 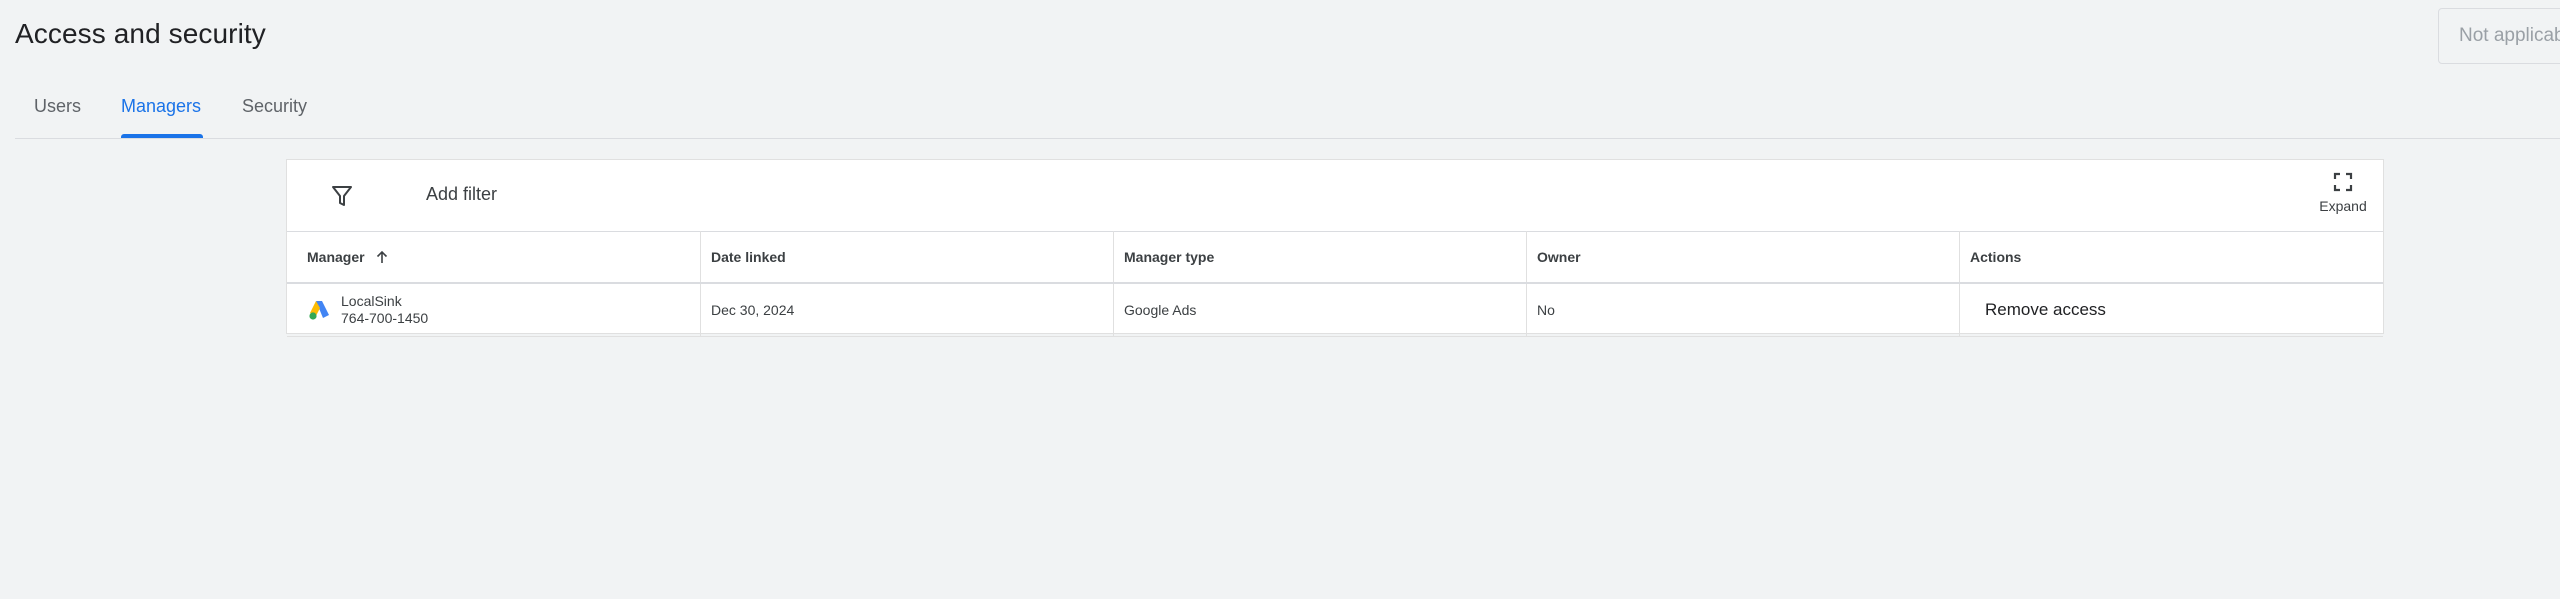 What do you see at coordinates (2343, 197) in the screenshot?
I see `expand-button: Expand` at bounding box center [2343, 197].